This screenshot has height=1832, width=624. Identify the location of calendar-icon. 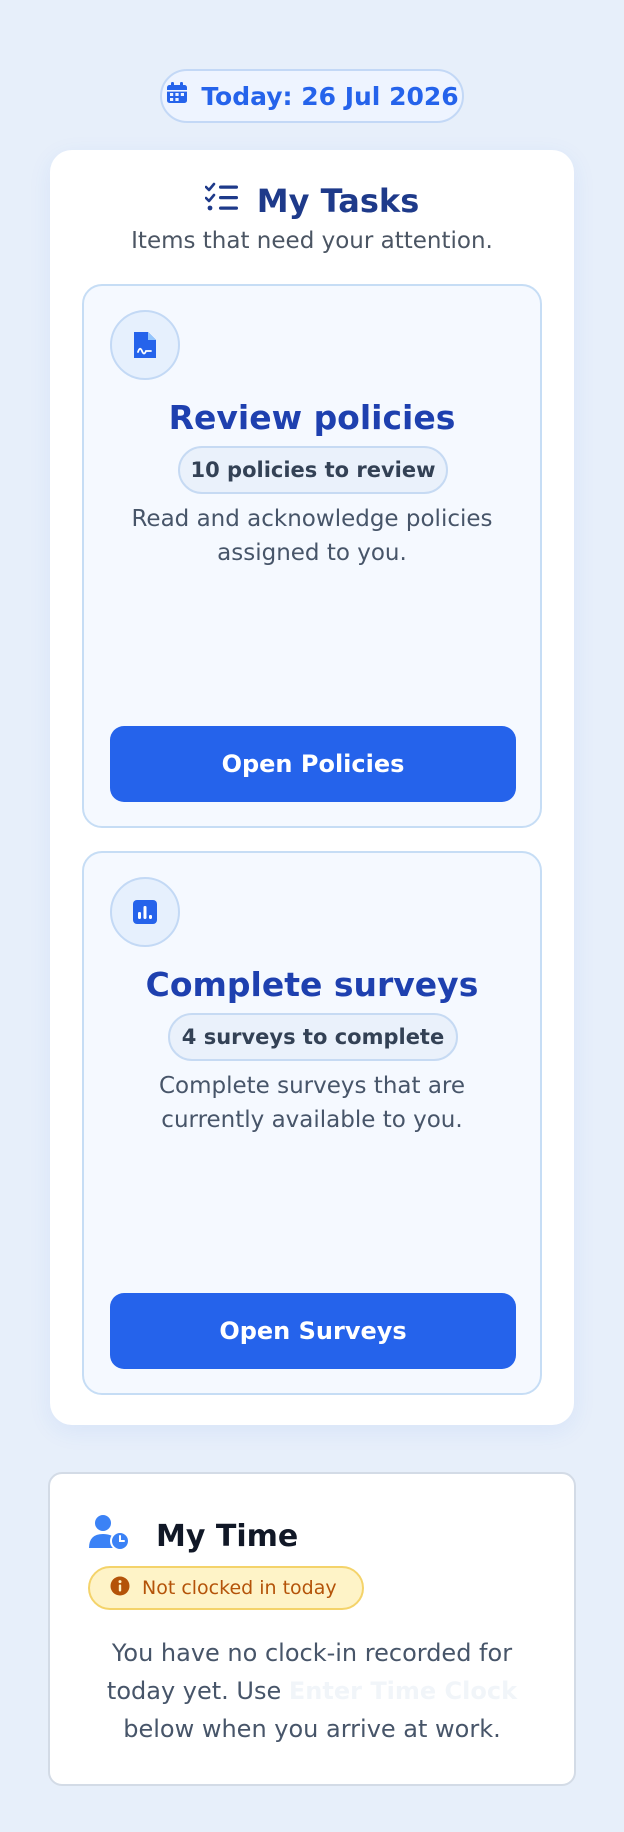
(177, 96).